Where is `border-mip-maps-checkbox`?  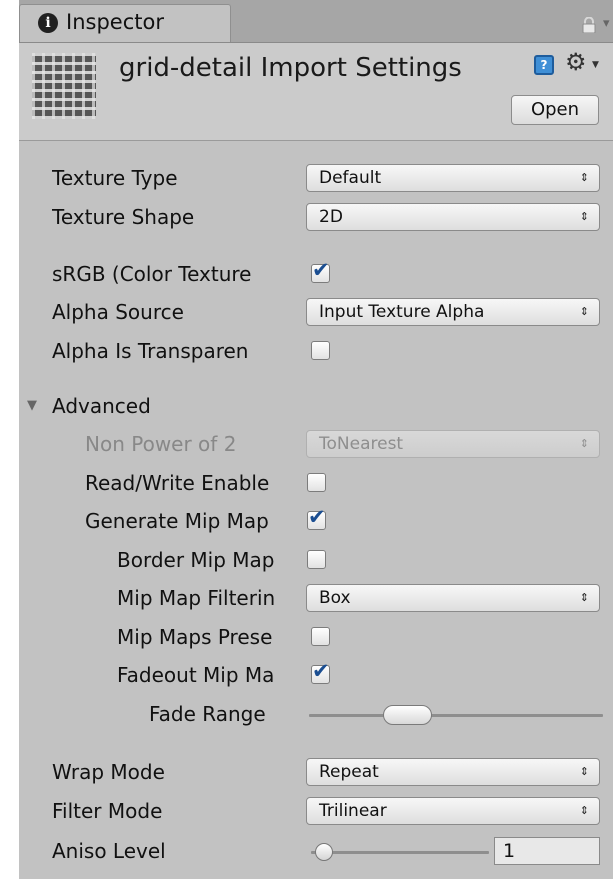
border-mip-maps-checkbox is located at coordinates (316, 559).